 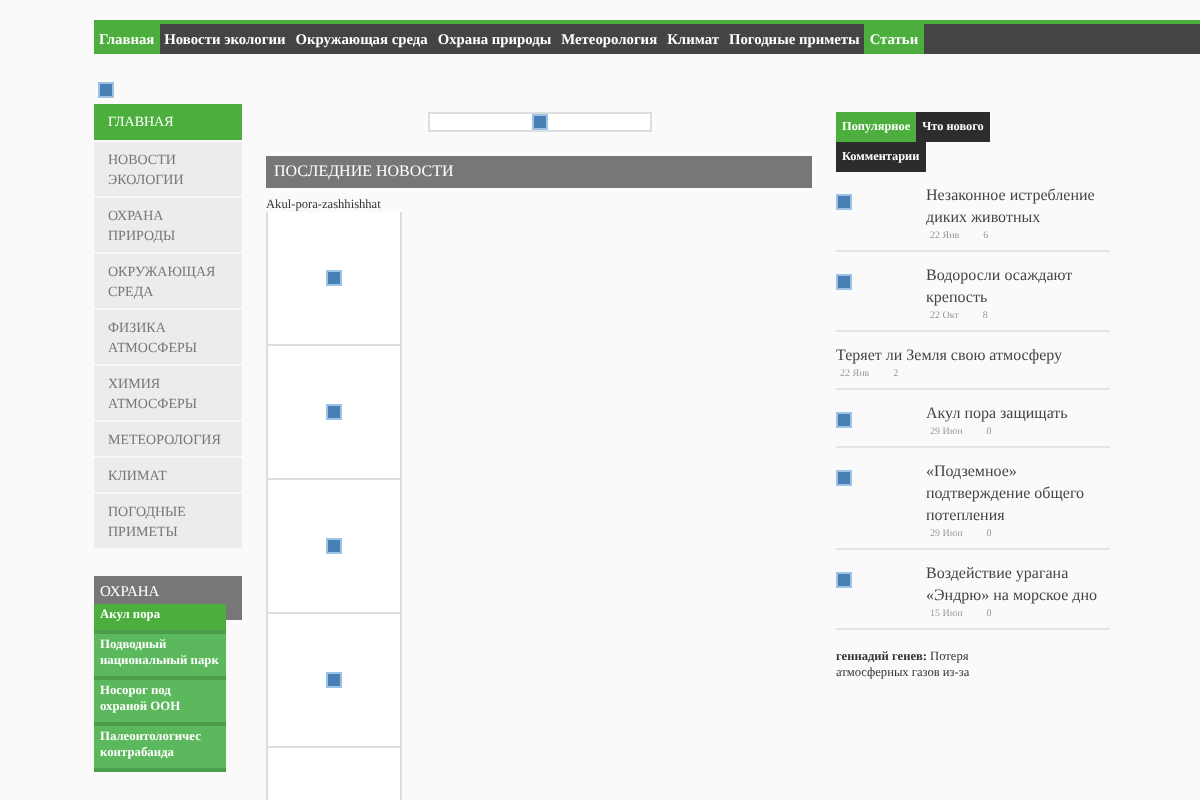 I want to click on post-title-link: «Подземное» подтверждение общего потепления, so click(x=1018, y=493).